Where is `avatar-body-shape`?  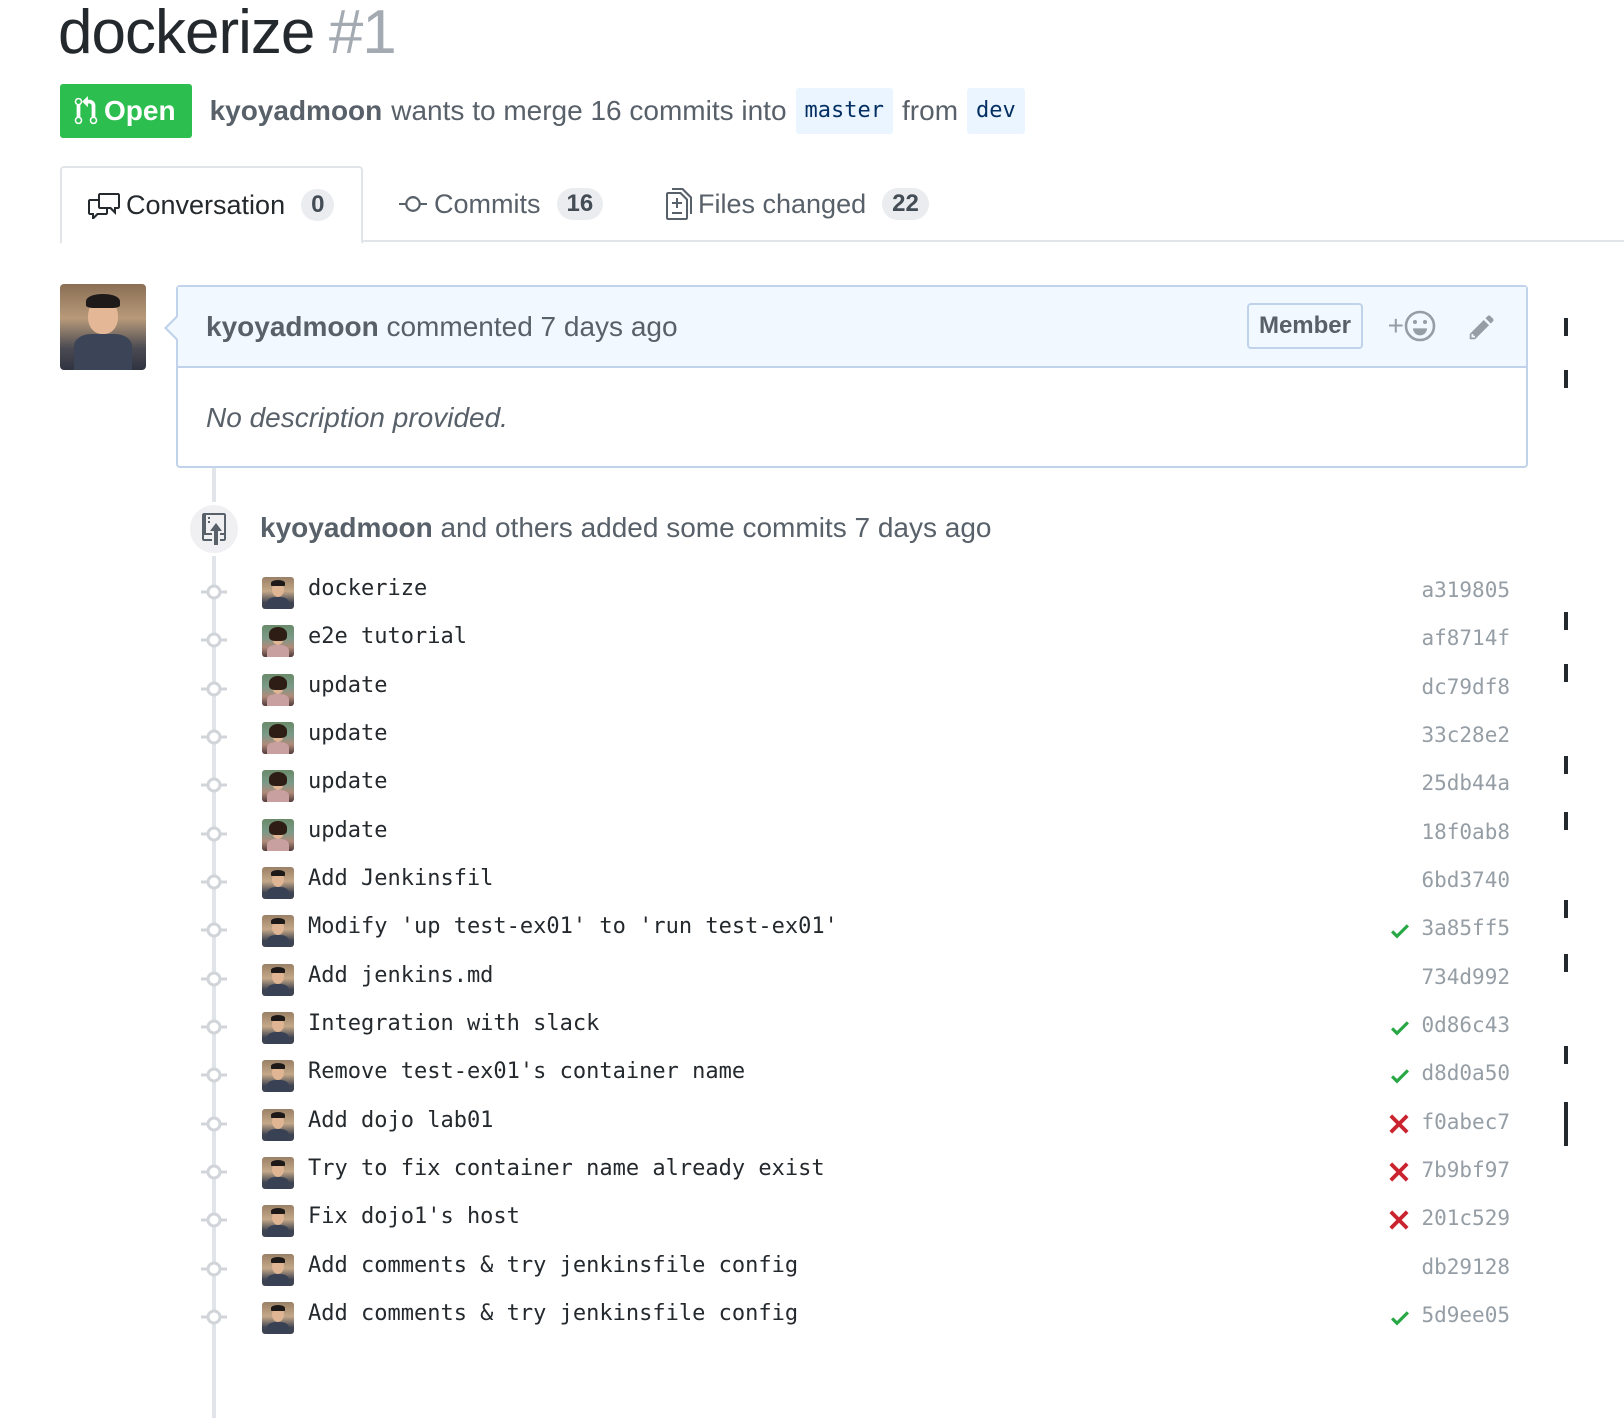
avatar-body-shape is located at coordinates (103, 352).